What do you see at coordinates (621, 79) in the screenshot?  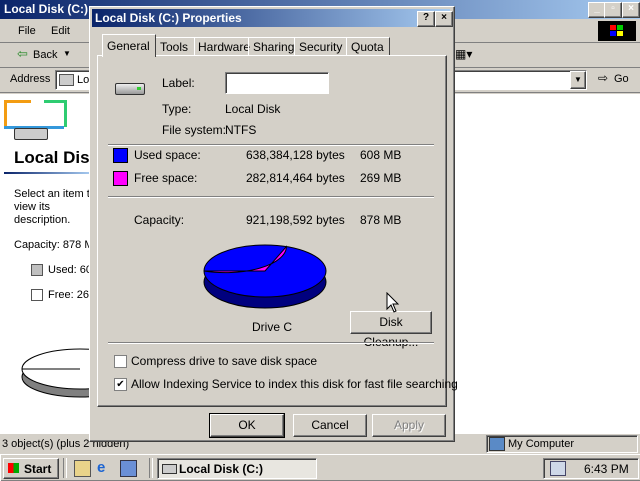 I see `go-button: Go` at bounding box center [621, 79].